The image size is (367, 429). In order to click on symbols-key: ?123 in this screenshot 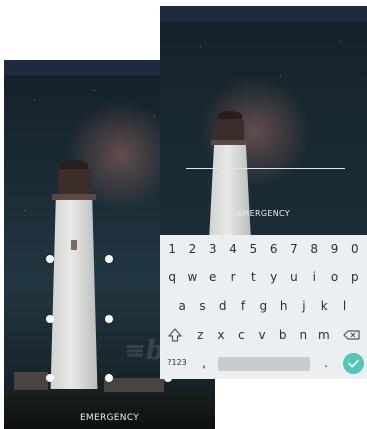, I will do `click(177, 363)`.